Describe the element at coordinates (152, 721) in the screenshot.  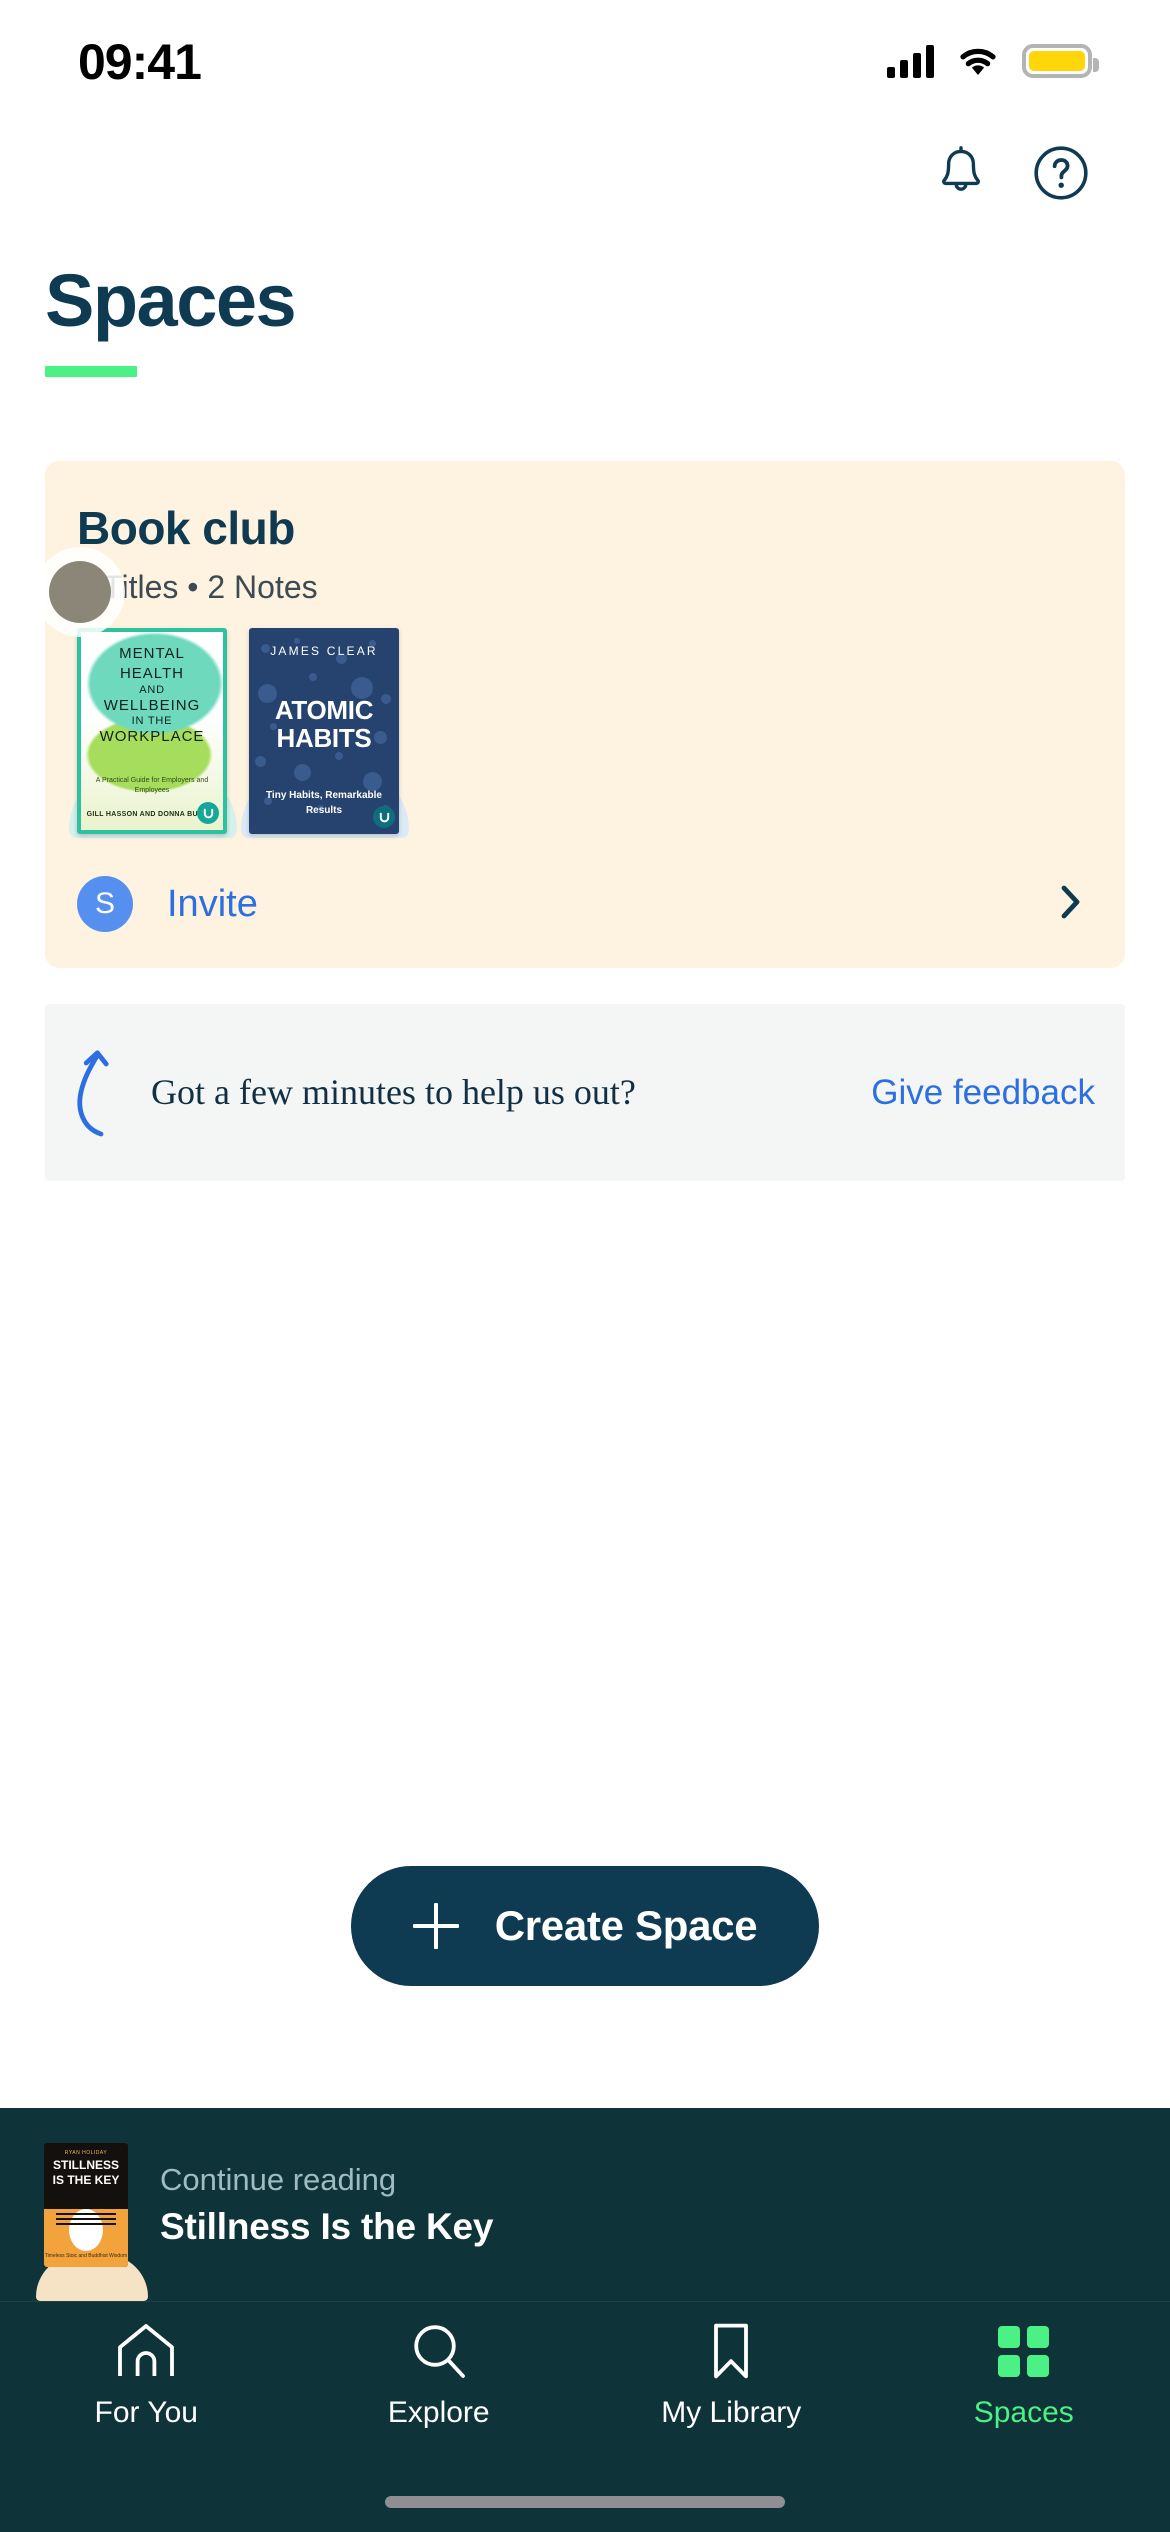
I see `cover-title-line: IN THE` at that location.